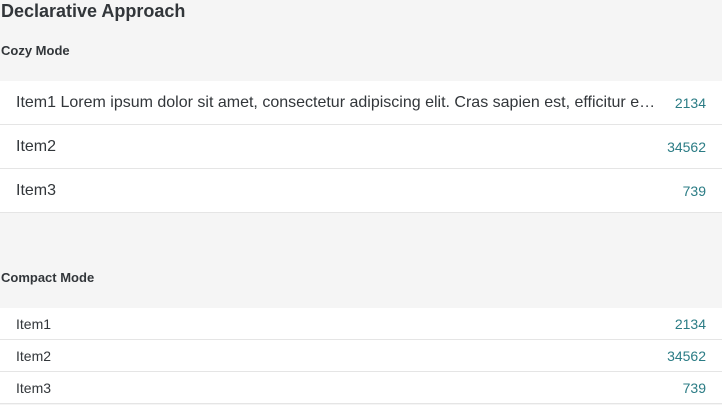 This screenshot has height=405, width=722. What do you see at coordinates (361, 324) in the screenshot?
I see `list-item: Item1 2134` at bounding box center [361, 324].